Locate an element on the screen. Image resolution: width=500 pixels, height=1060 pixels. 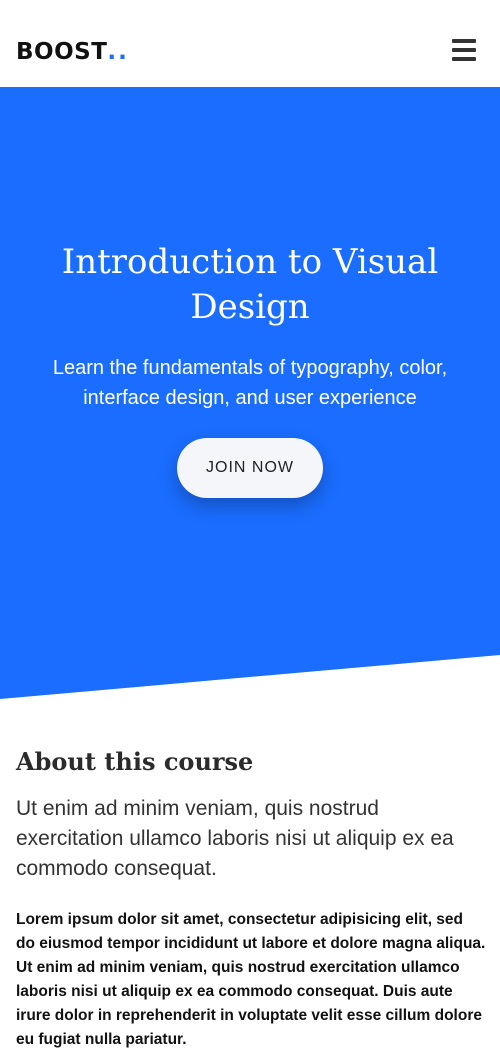
brand-logo-dots: .. is located at coordinates (118, 52).